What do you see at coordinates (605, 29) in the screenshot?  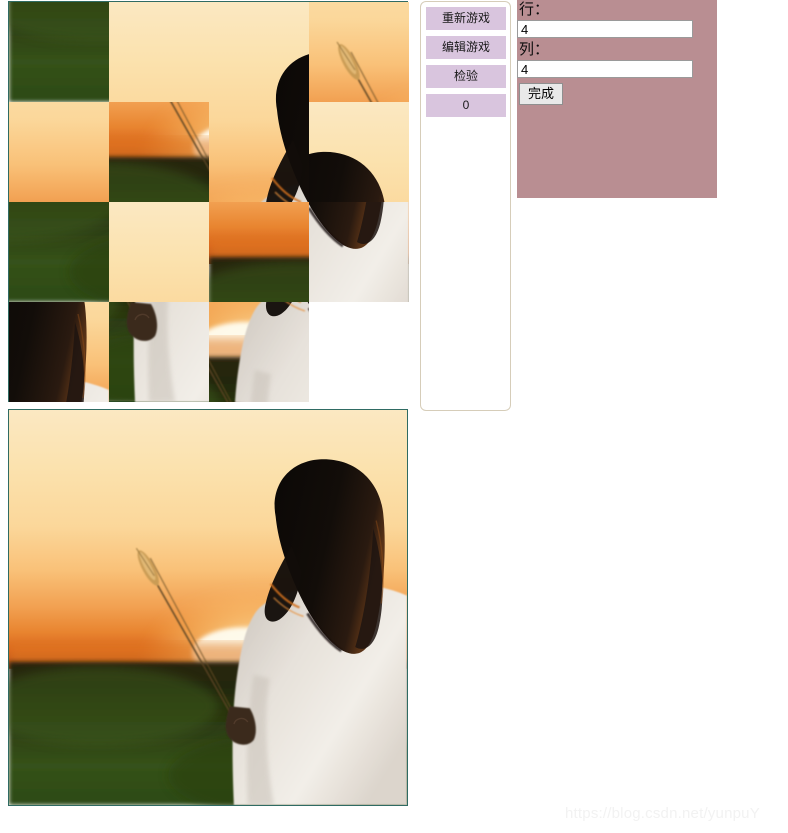 I see `rows-input` at bounding box center [605, 29].